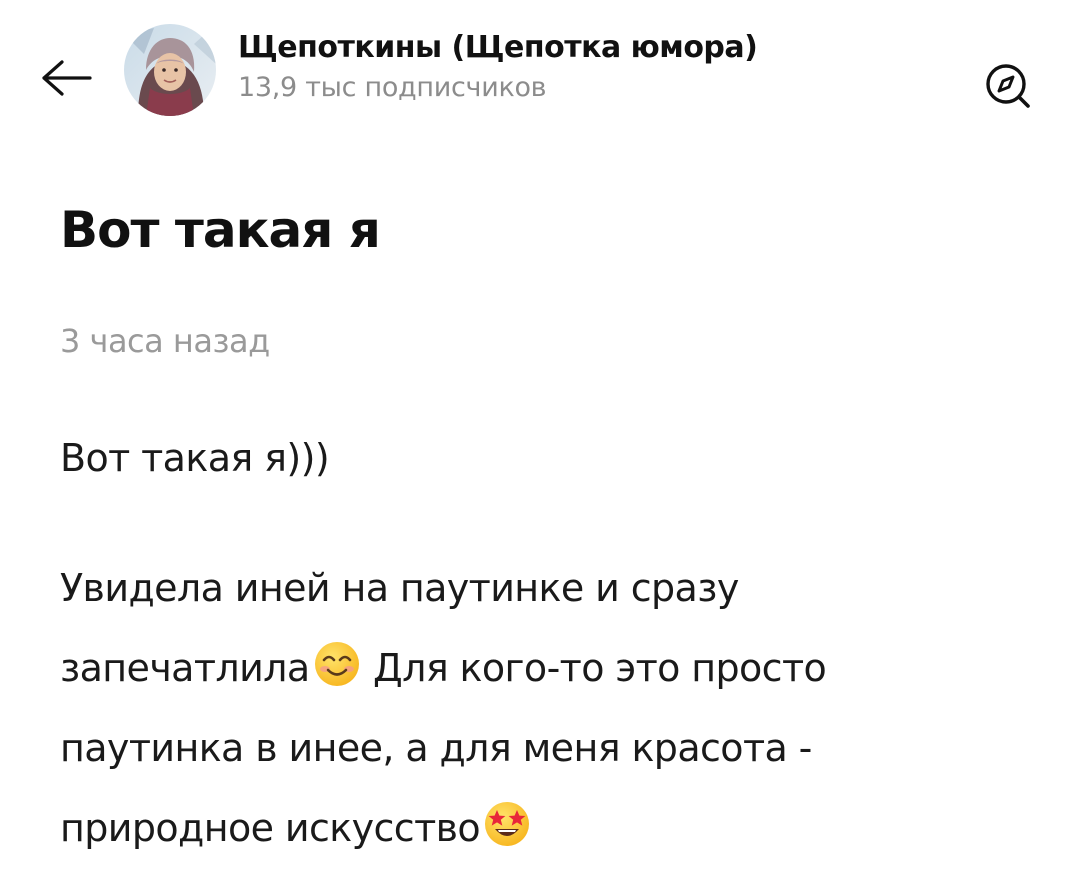 This screenshot has width=1080, height=884. I want to click on compass-icon, so click(1008, 86).